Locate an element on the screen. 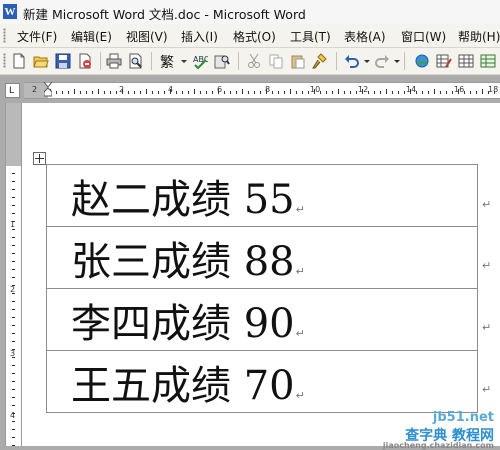 Image resolution: width=500 pixels, height=450 pixels. menu-view: 视图(V) is located at coordinates (147, 36).